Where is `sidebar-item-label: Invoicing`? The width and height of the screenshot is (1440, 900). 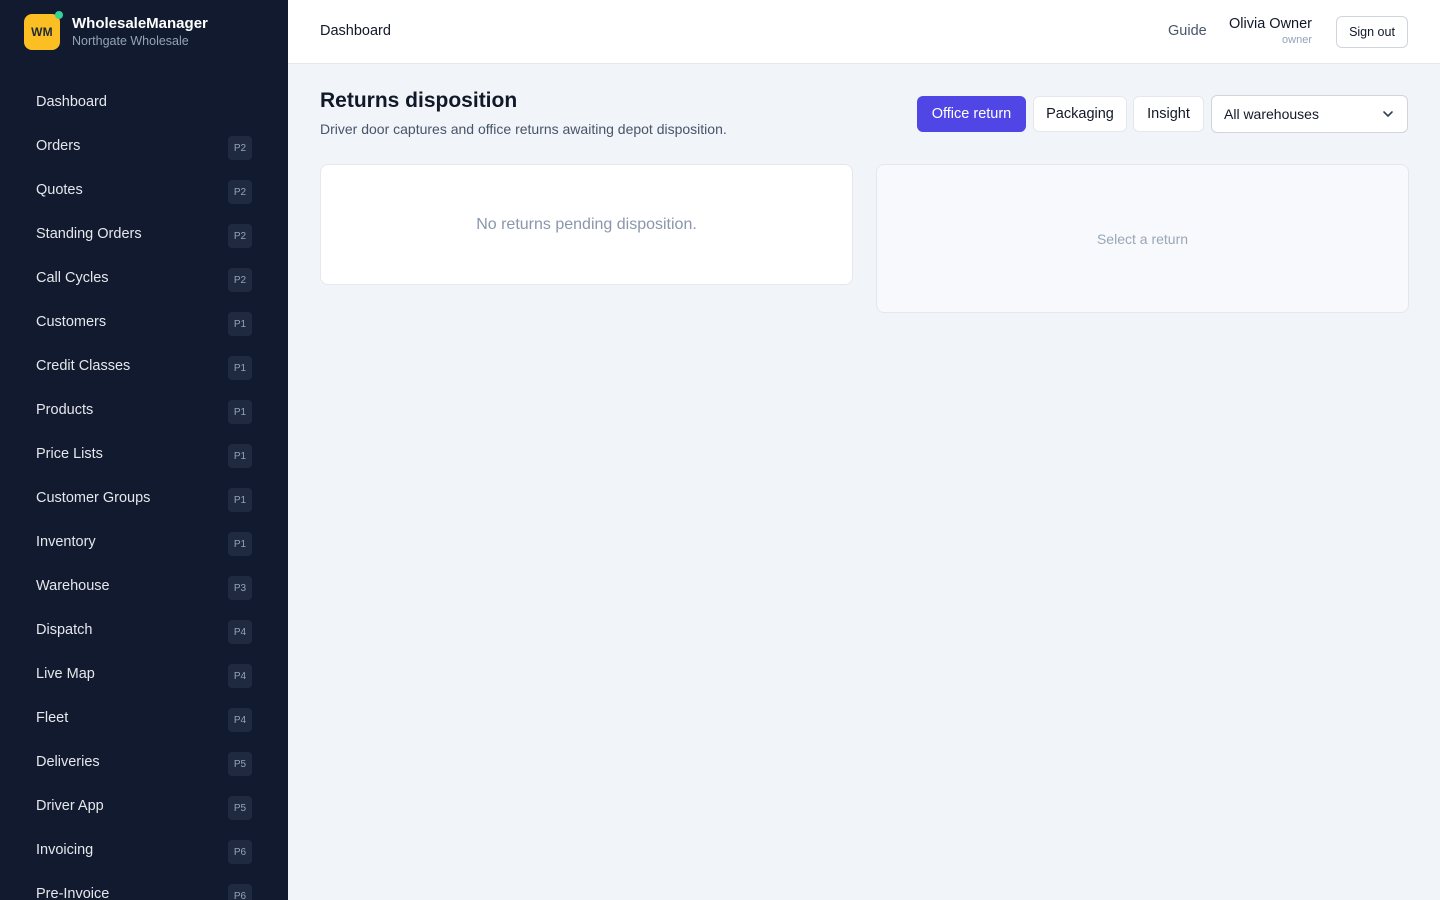 sidebar-item-label: Invoicing is located at coordinates (65, 850).